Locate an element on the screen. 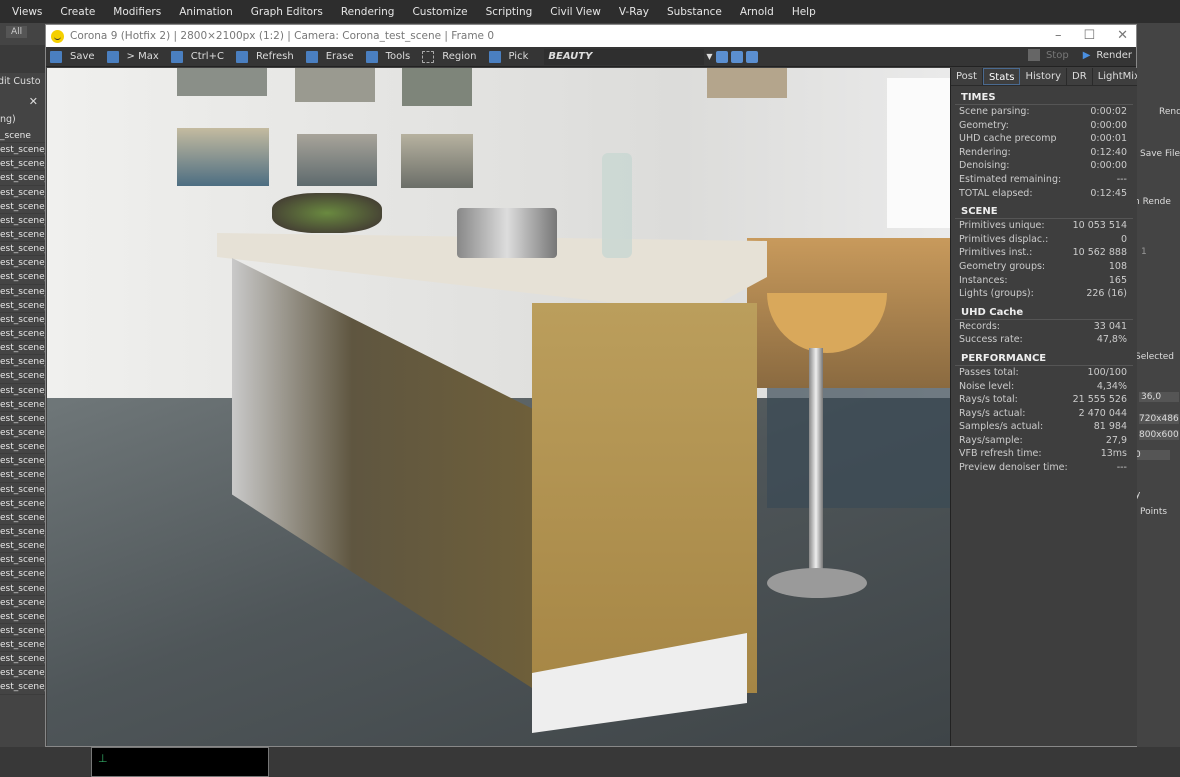 Image resolution: width=1180 pixels, height=777 pixels. zoom-out-icon is located at coordinates (736, 56).